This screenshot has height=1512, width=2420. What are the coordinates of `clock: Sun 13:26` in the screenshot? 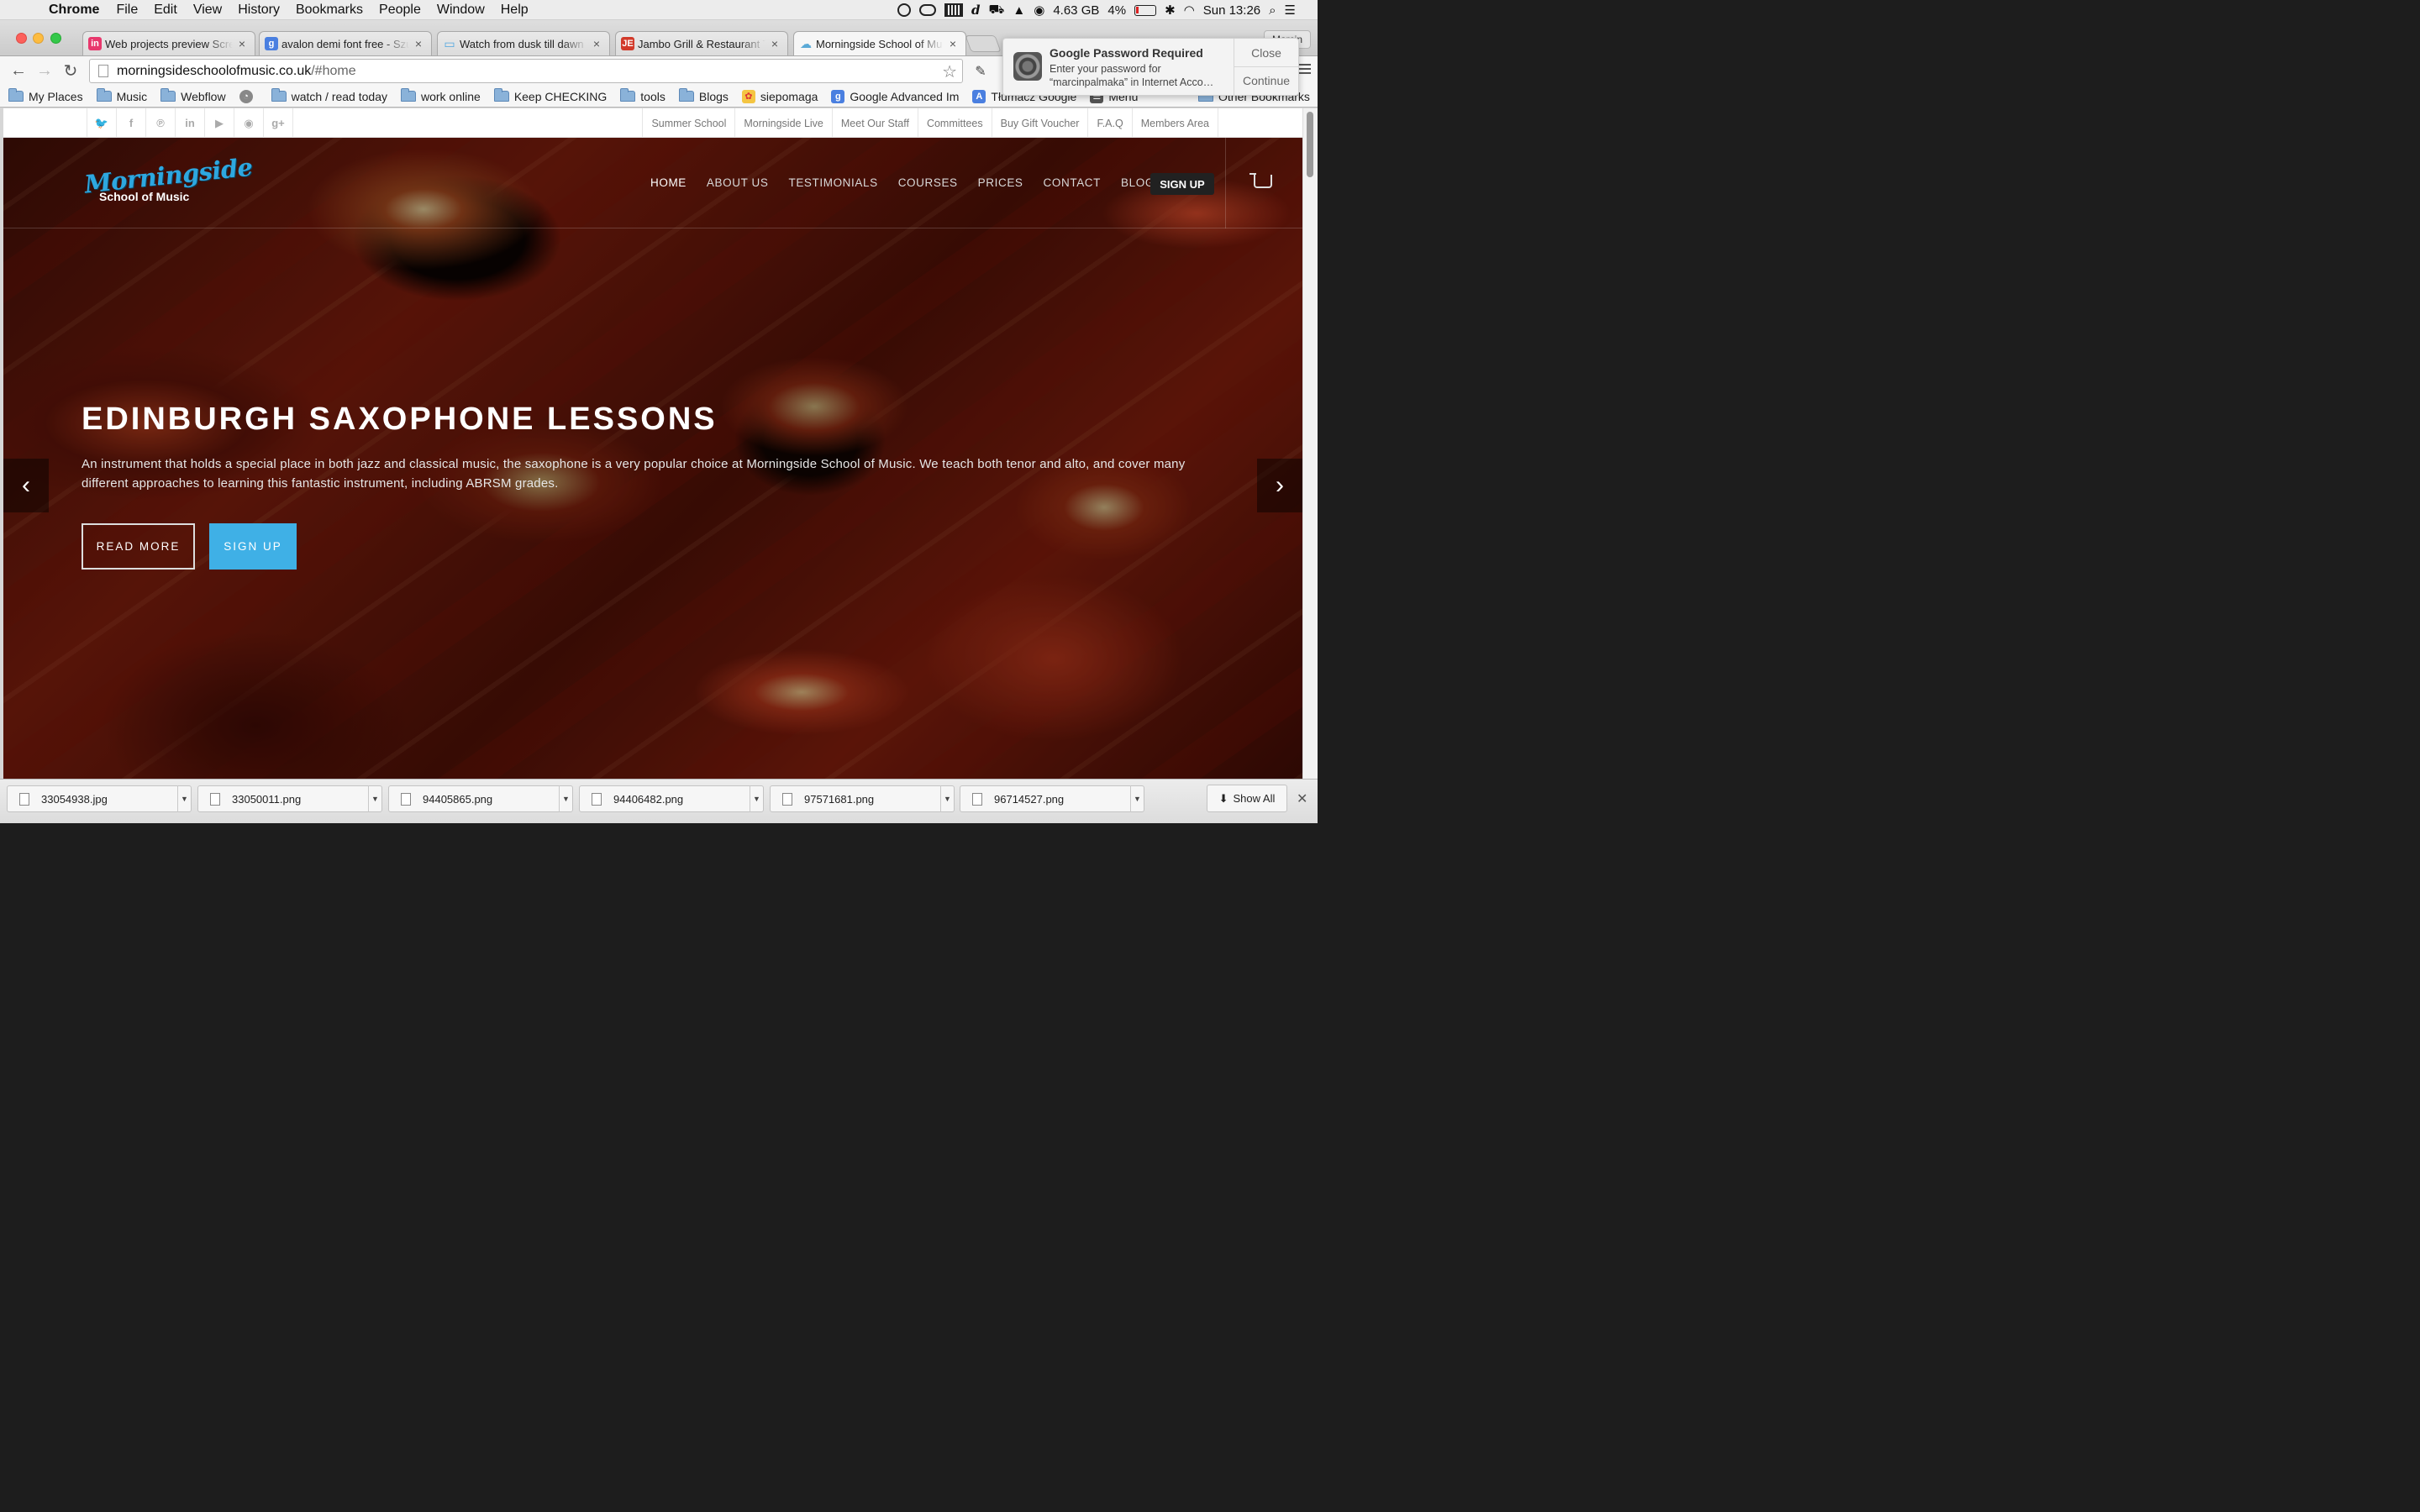 It's located at (1231, 10).